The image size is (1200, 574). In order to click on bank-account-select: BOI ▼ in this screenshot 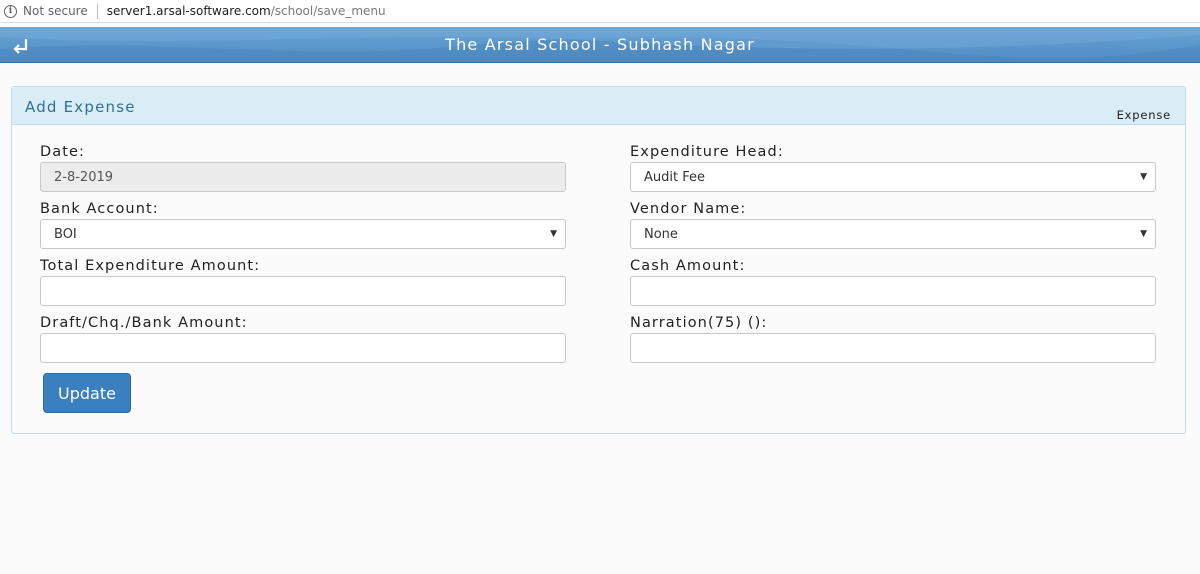, I will do `click(303, 234)`.